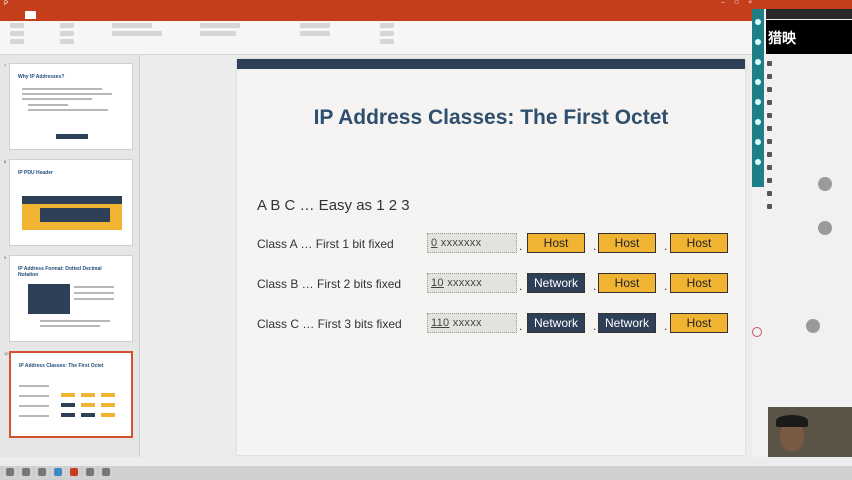 The image size is (852, 480). What do you see at coordinates (802, 237) in the screenshot?
I see `chat-side-panel: 猎映` at bounding box center [802, 237].